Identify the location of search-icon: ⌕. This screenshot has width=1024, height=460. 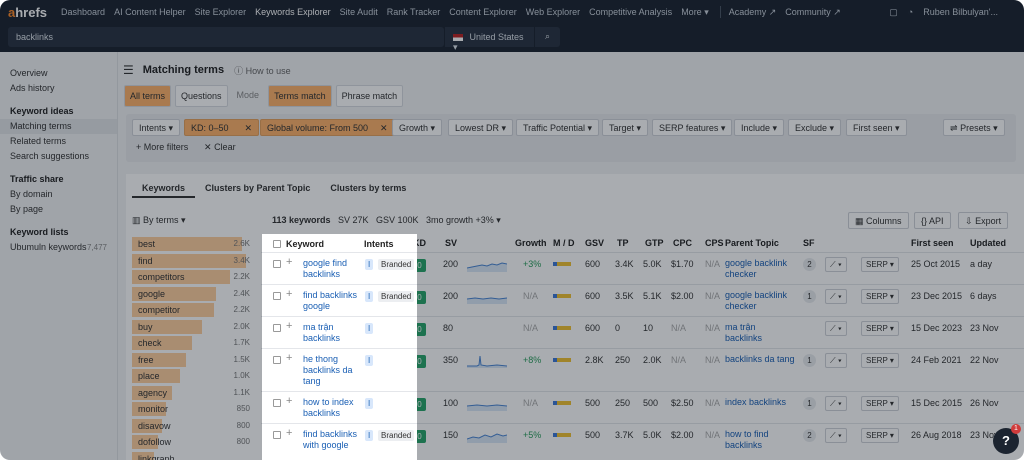
(547, 37).